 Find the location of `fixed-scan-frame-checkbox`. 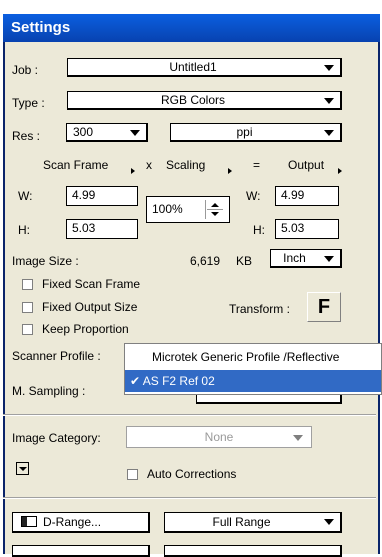

fixed-scan-frame-checkbox is located at coordinates (27, 284).